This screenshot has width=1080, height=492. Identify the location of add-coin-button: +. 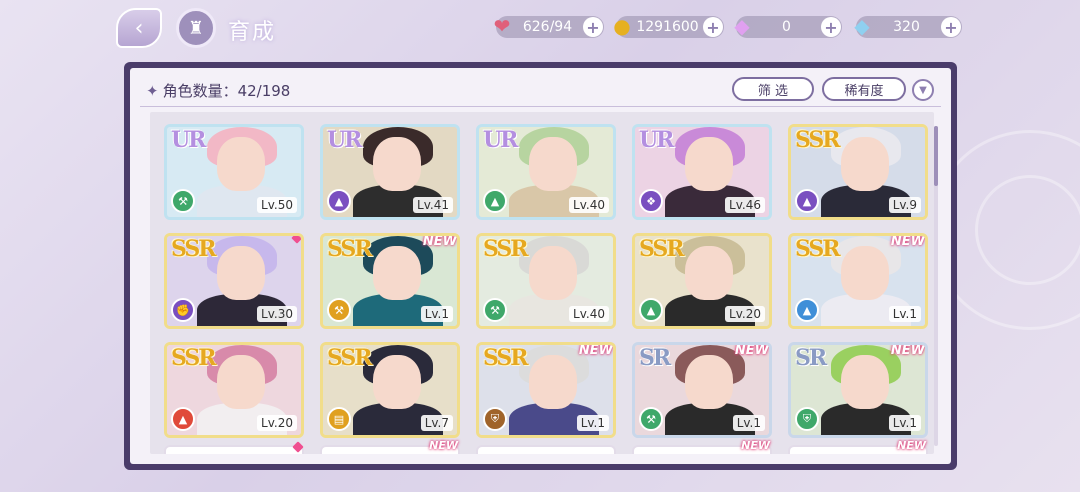
(713, 27).